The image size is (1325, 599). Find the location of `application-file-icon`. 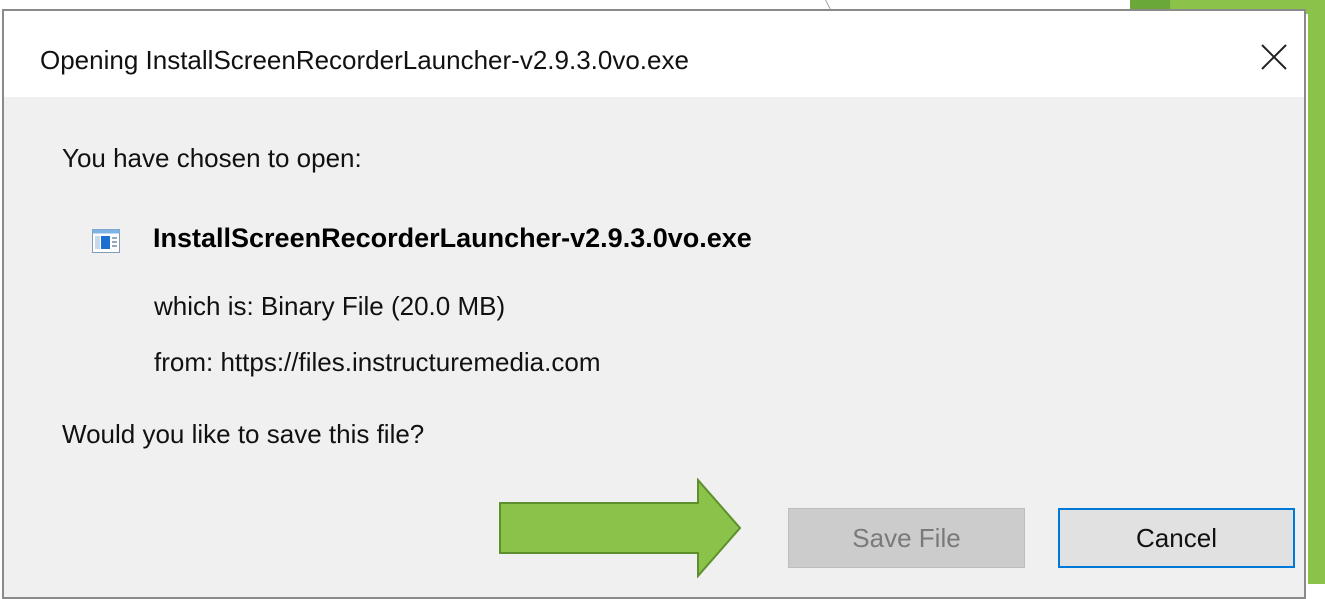

application-file-icon is located at coordinates (106, 241).